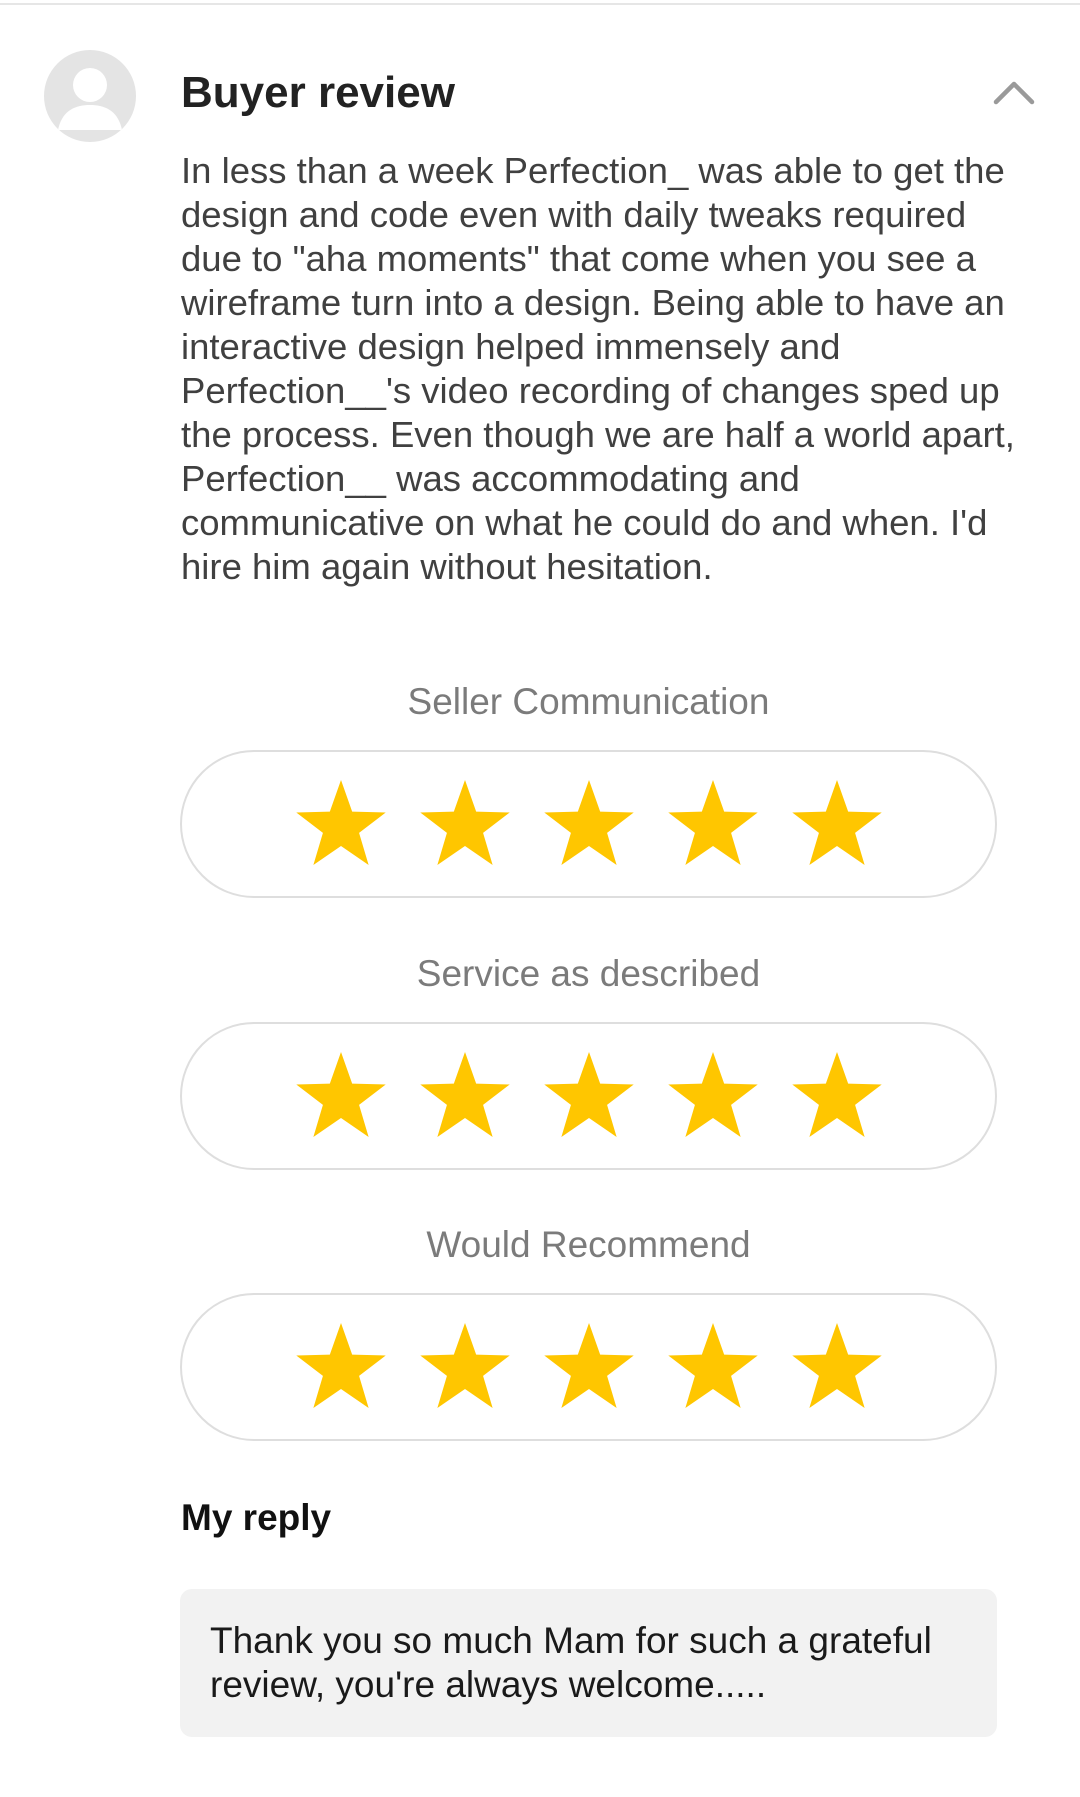  I want to click on avatar, so click(90, 96).